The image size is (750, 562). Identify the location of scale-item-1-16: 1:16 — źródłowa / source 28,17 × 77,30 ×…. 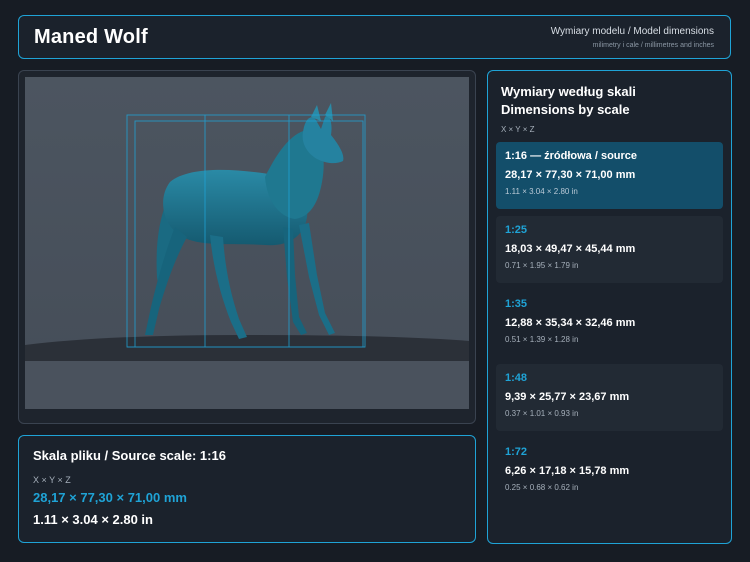
(609, 175).